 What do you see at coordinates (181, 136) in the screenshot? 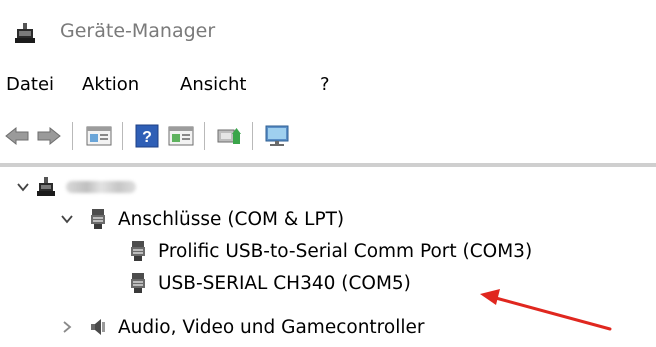
I see `update-driver-icon` at bounding box center [181, 136].